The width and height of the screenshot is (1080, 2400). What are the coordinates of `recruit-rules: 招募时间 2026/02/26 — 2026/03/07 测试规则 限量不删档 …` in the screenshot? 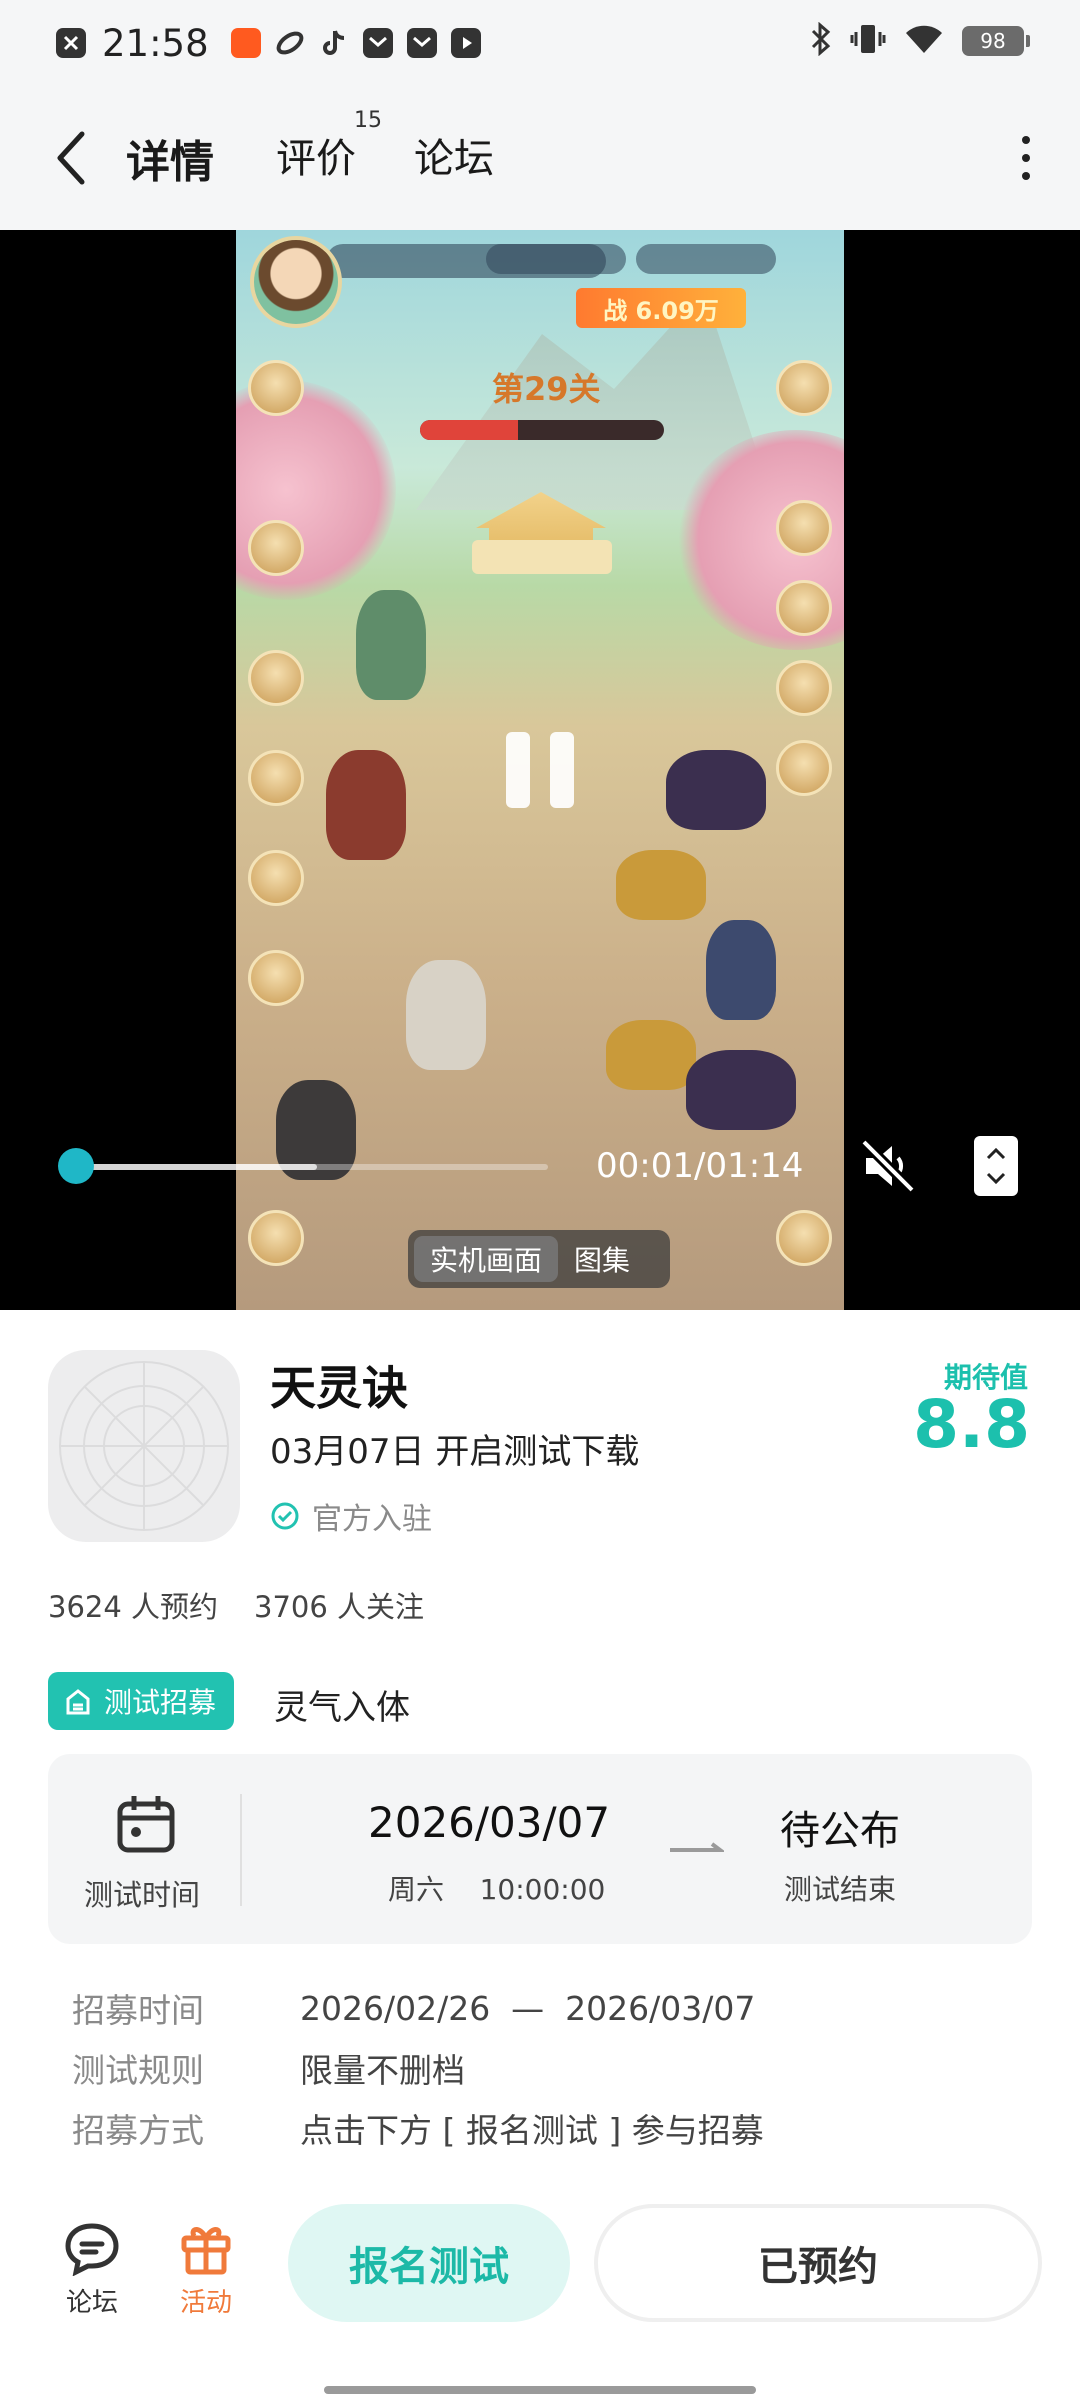 It's located at (418, 2068).